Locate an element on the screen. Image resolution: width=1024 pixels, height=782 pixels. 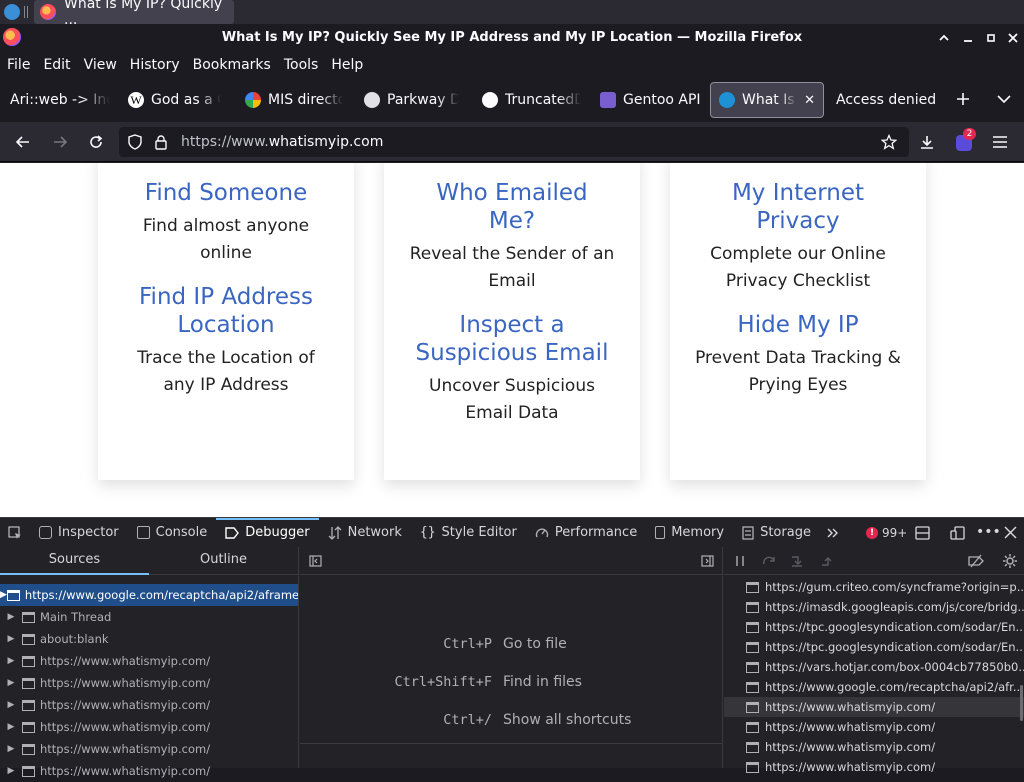
tab-gentoo-api: Gentoo API is located at coordinates (650, 100).